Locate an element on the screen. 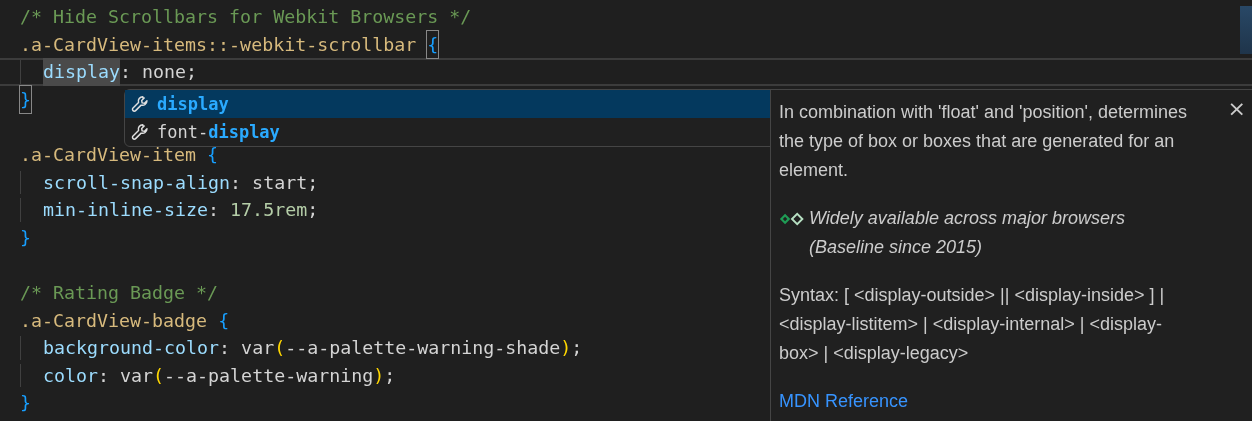 Image resolution: width=1252 pixels, height=421 pixels. code-text: : is located at coordinates (214, 210).